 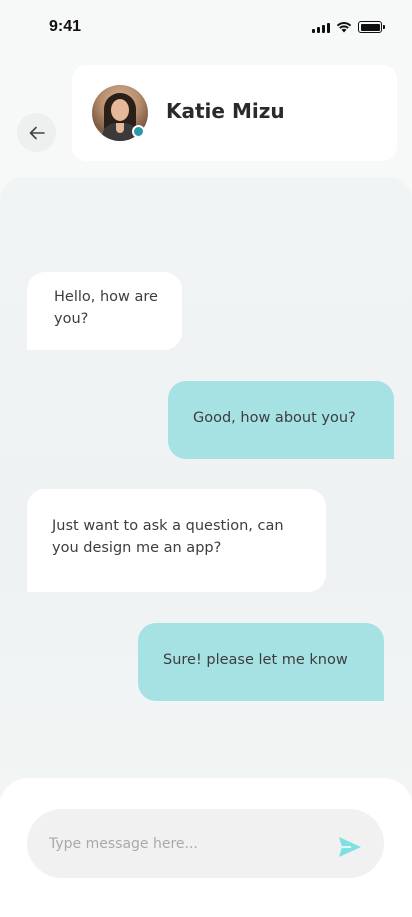 I want to click on message-bubble-outgoing: Good, how about you?, so click(x=281, y=420).